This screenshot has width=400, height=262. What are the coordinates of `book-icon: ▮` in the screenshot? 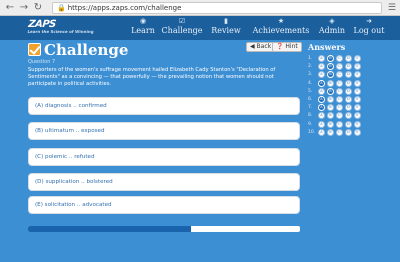 It's located at (226, 21).